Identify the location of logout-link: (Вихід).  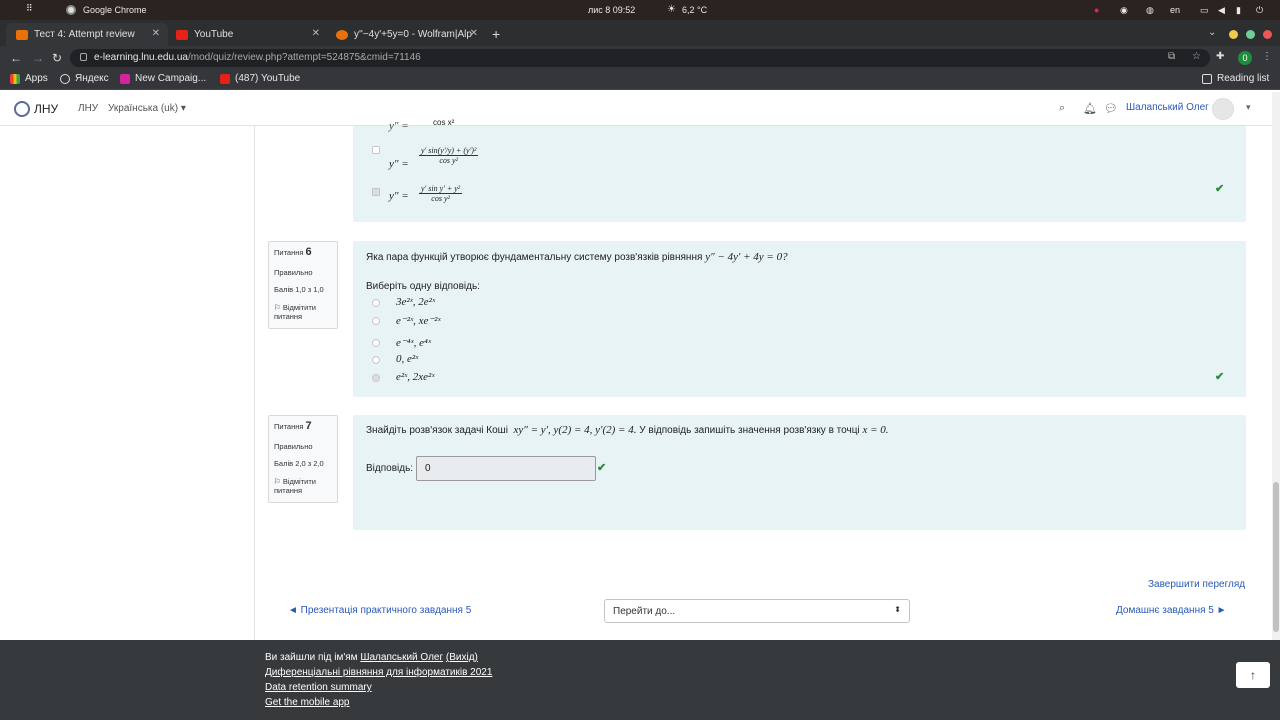
(462, 657).